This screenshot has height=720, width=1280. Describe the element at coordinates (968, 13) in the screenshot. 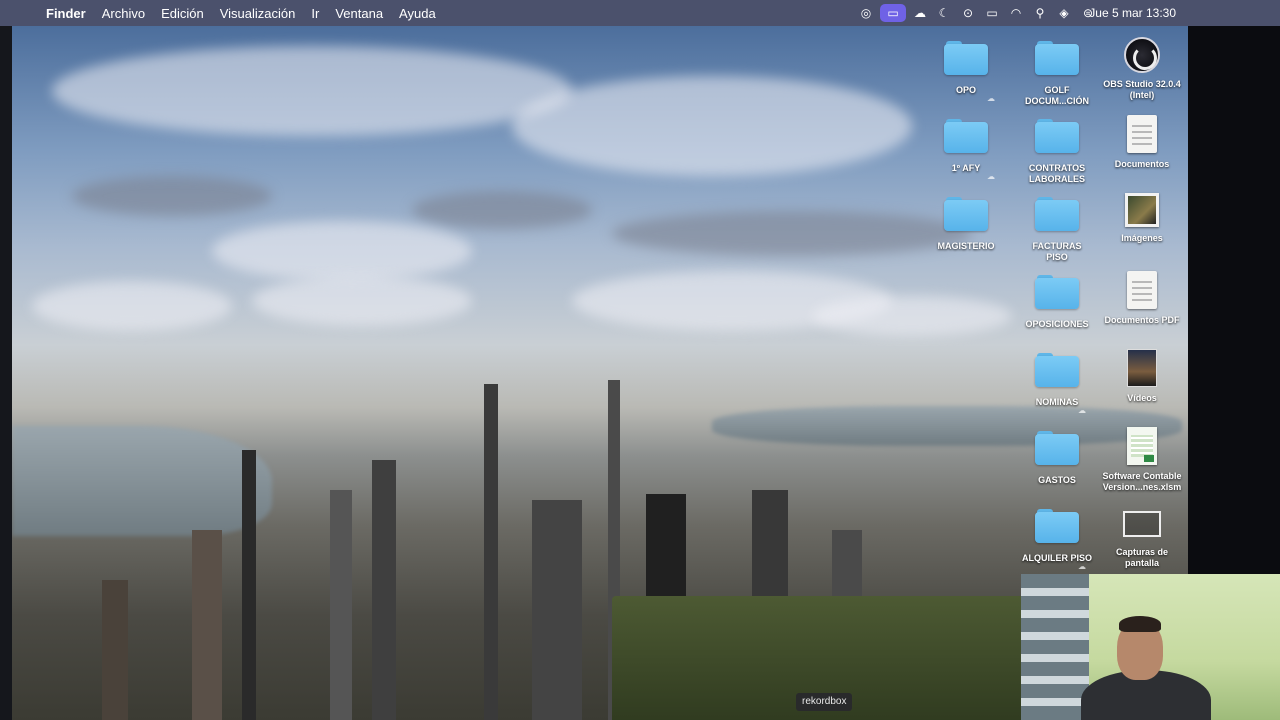

I see `record-icon: ⊙` at that location.